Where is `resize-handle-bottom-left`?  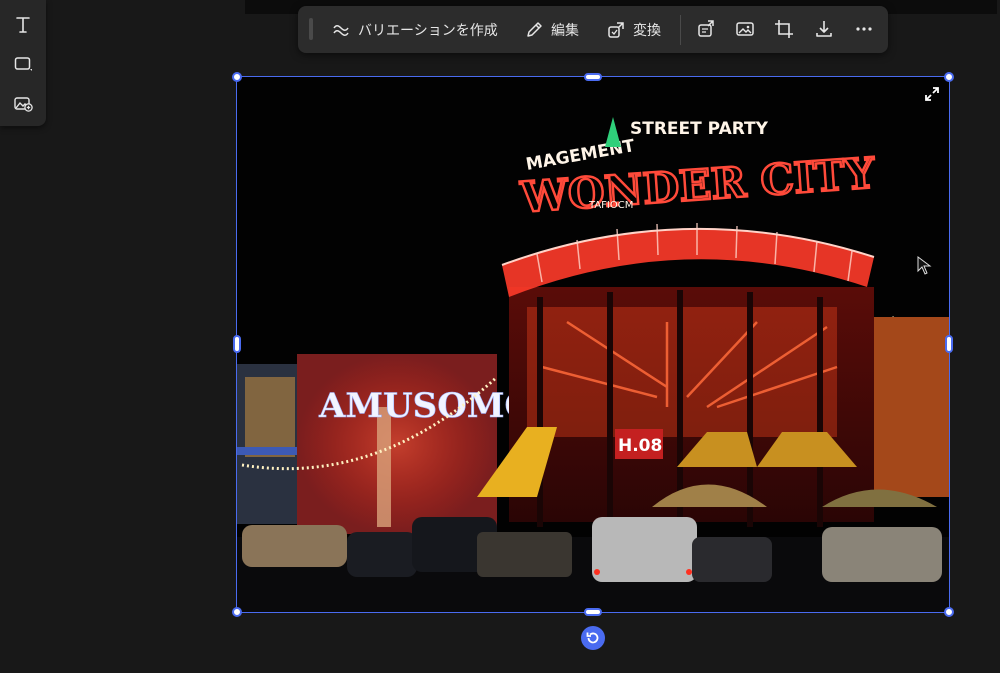
resize-handle-bottom-left is located at coordinates (237, 612).